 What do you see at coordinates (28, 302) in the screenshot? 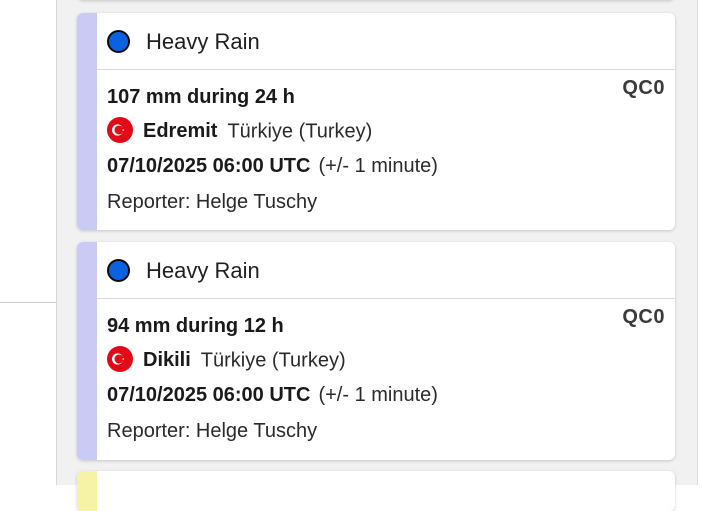
I see `divider` at bounding box center [28, 302].